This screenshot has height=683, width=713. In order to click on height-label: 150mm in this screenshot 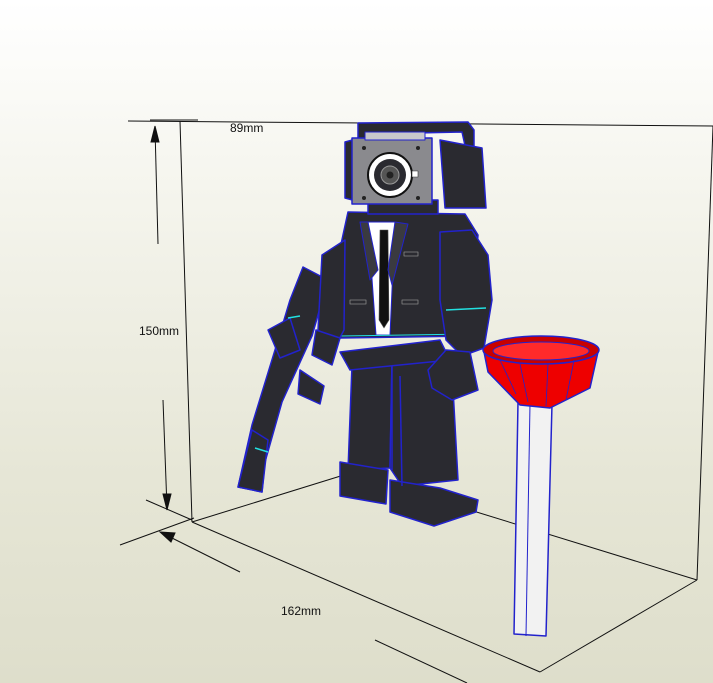, I will do `click(159, 331)`.